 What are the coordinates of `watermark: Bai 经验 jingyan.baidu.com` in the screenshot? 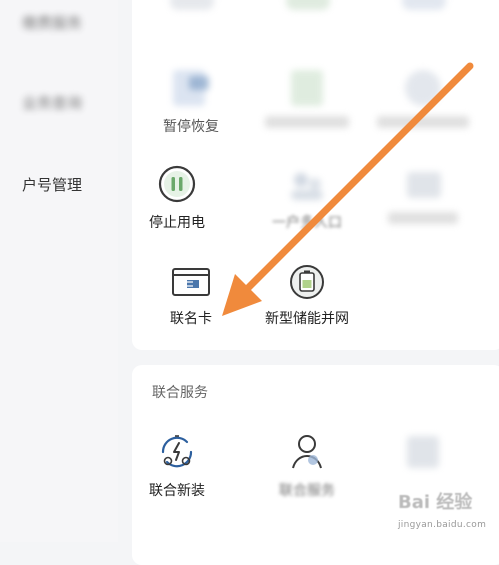 It's located at (446, 511).